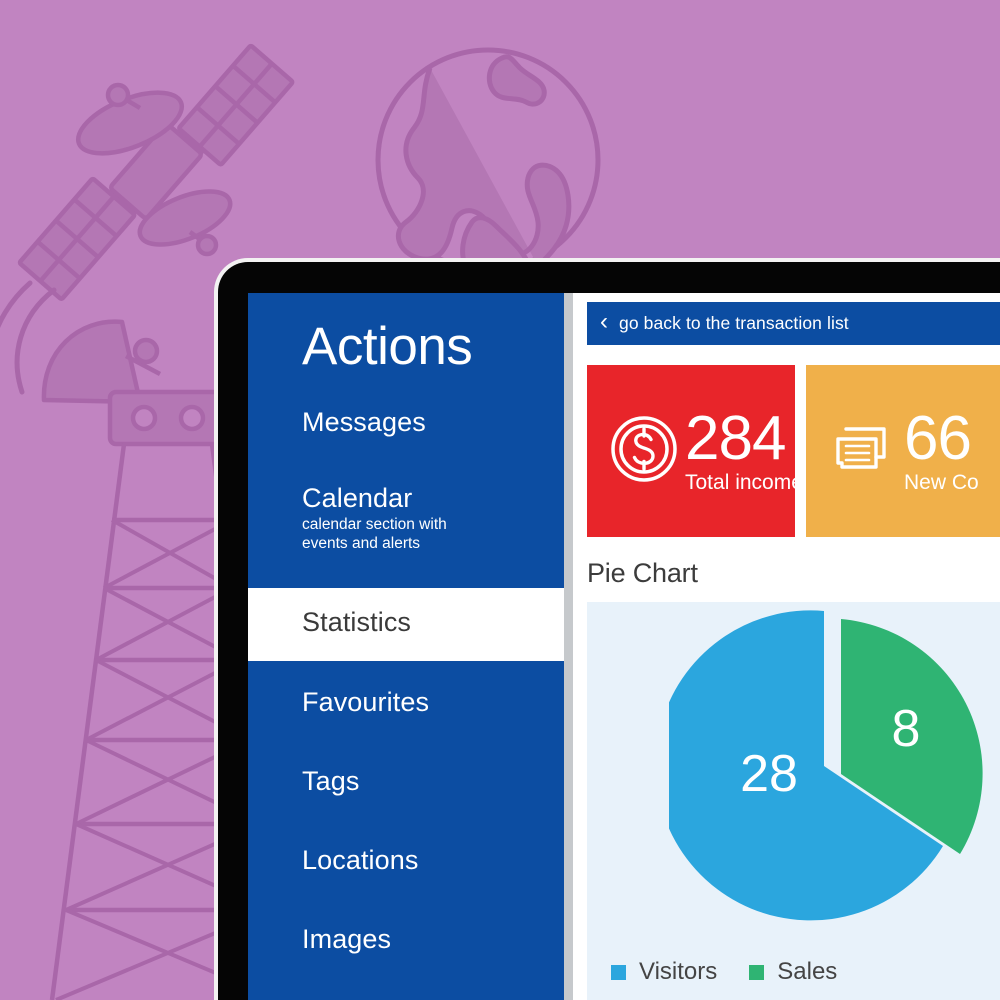 This screenshot has height=1000, width=1000. Describe the element at coordinates (724, 972) in the screenshot. I see `pie-chart-legend: Visitors Sales` at that location.